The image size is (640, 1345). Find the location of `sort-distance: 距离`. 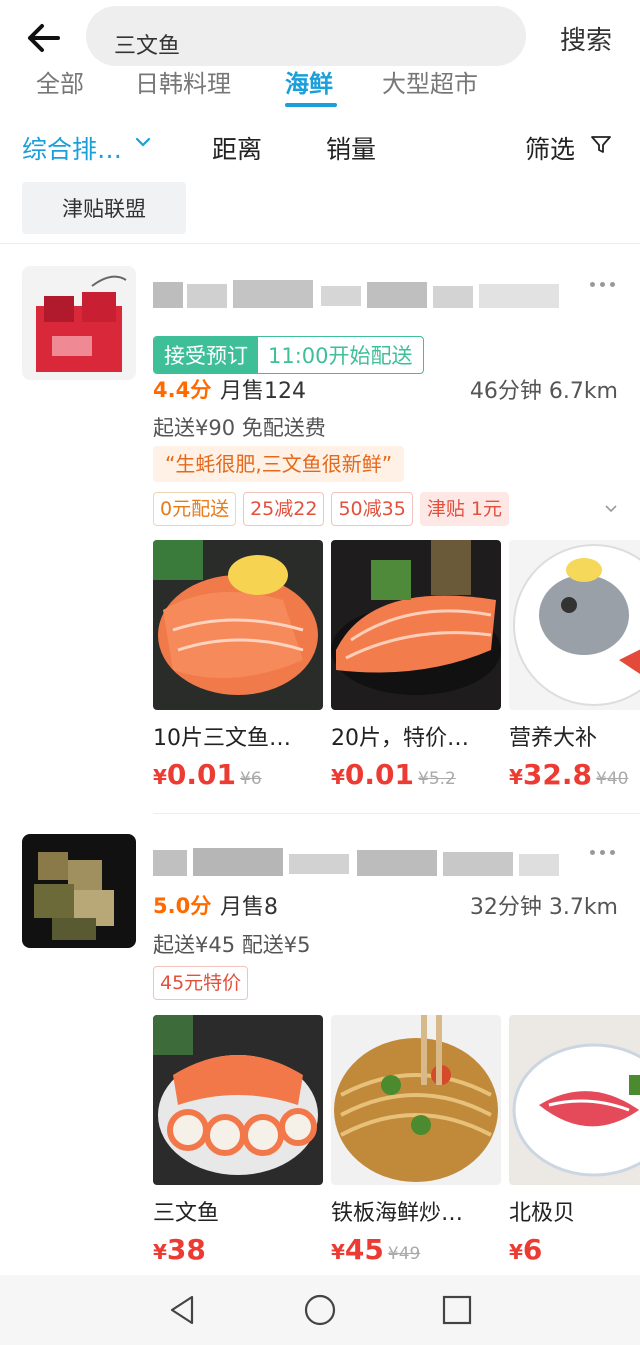

sort-distance: 距离 is located at coordinates (237, 148).